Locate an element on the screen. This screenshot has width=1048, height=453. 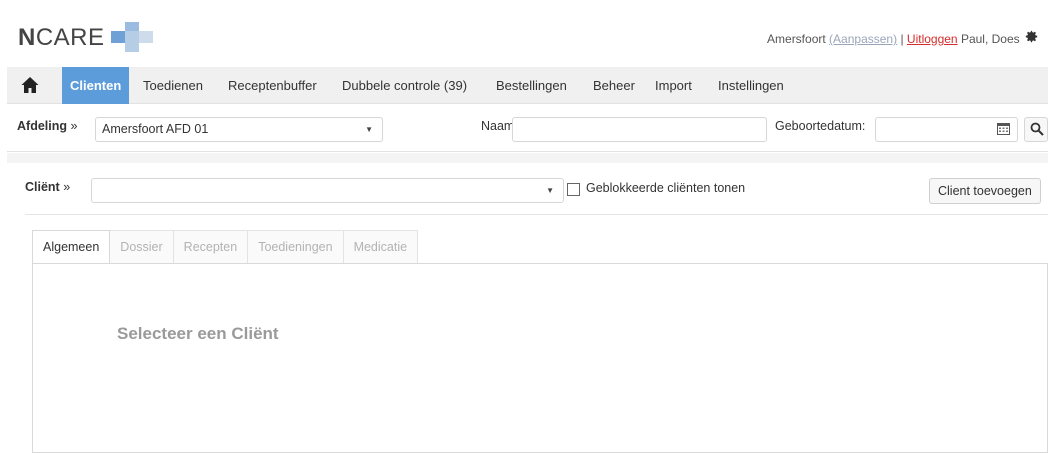
nav-item-clienten: Clienten is located at coordinates (96, 85).